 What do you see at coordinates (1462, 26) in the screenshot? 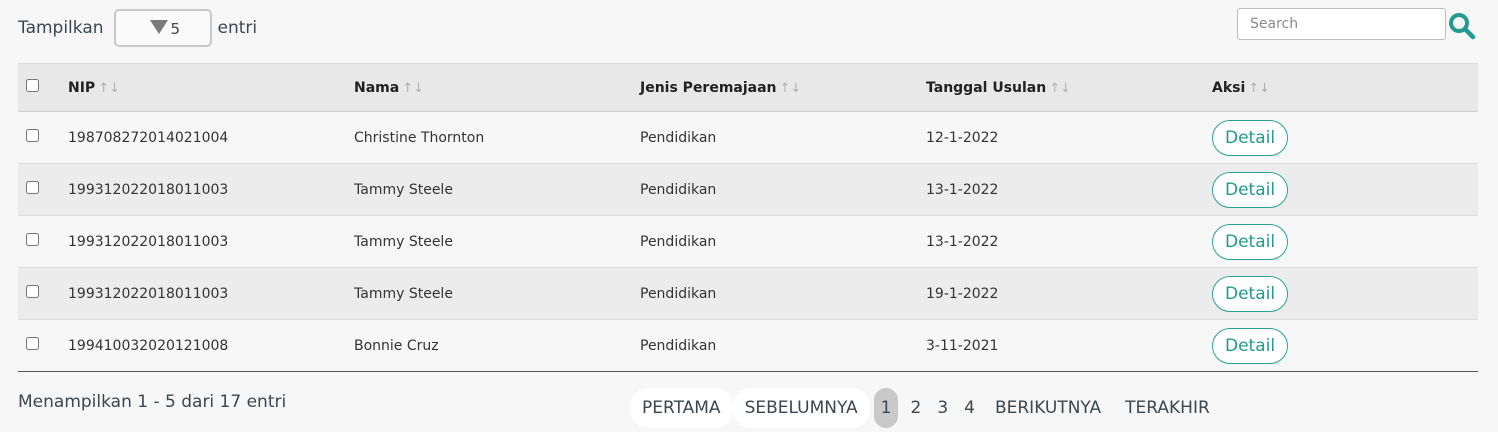
I see `search-icon` at bounding box center [1462, 26].